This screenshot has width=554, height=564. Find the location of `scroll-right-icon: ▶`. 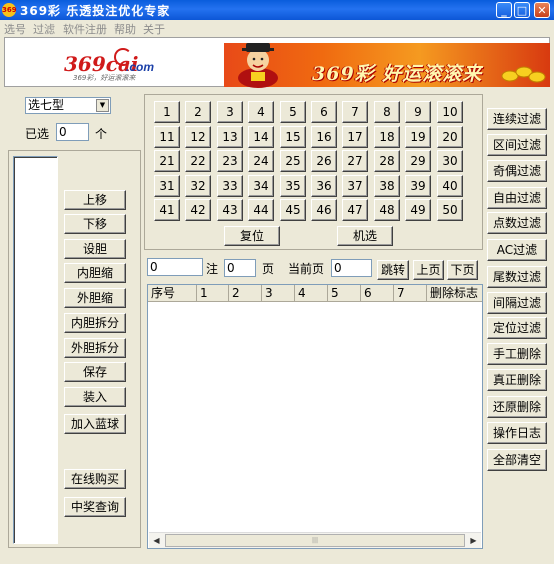

scroll-right-icon: ▶ is located at coordinates (473, 540).